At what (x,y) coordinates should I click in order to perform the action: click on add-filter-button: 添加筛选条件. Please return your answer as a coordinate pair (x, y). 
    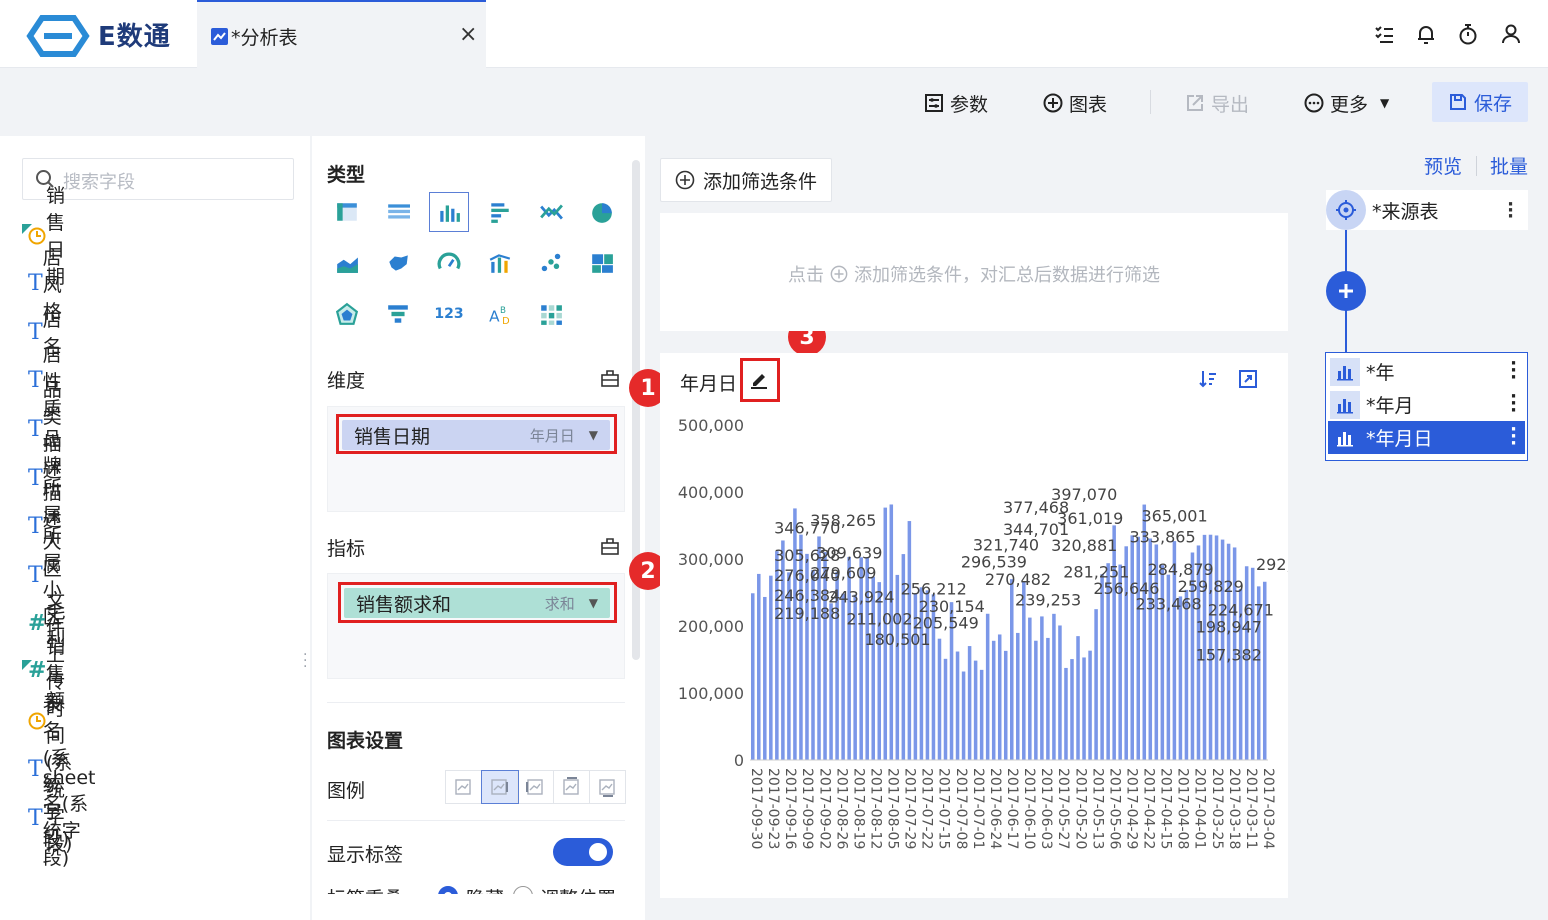
    Looking at the image, I should click on (746, 180).